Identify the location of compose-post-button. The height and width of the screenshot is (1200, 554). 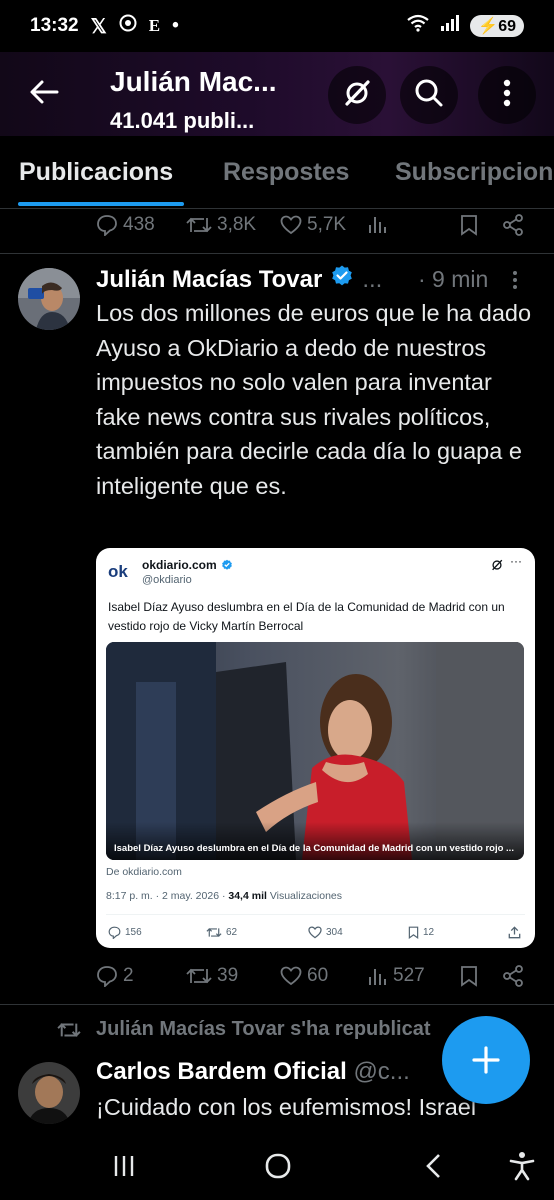
(486, 1060).